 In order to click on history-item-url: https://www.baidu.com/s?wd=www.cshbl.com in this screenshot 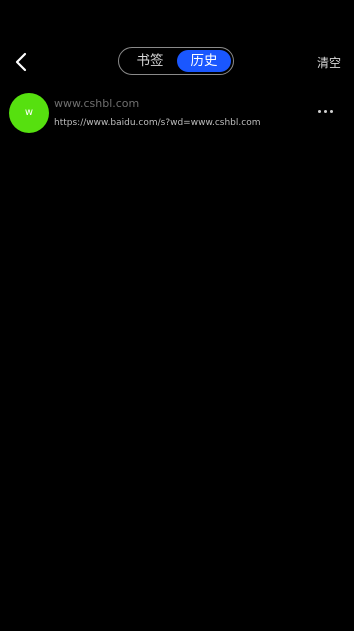, I will do `click(157, 123)`.